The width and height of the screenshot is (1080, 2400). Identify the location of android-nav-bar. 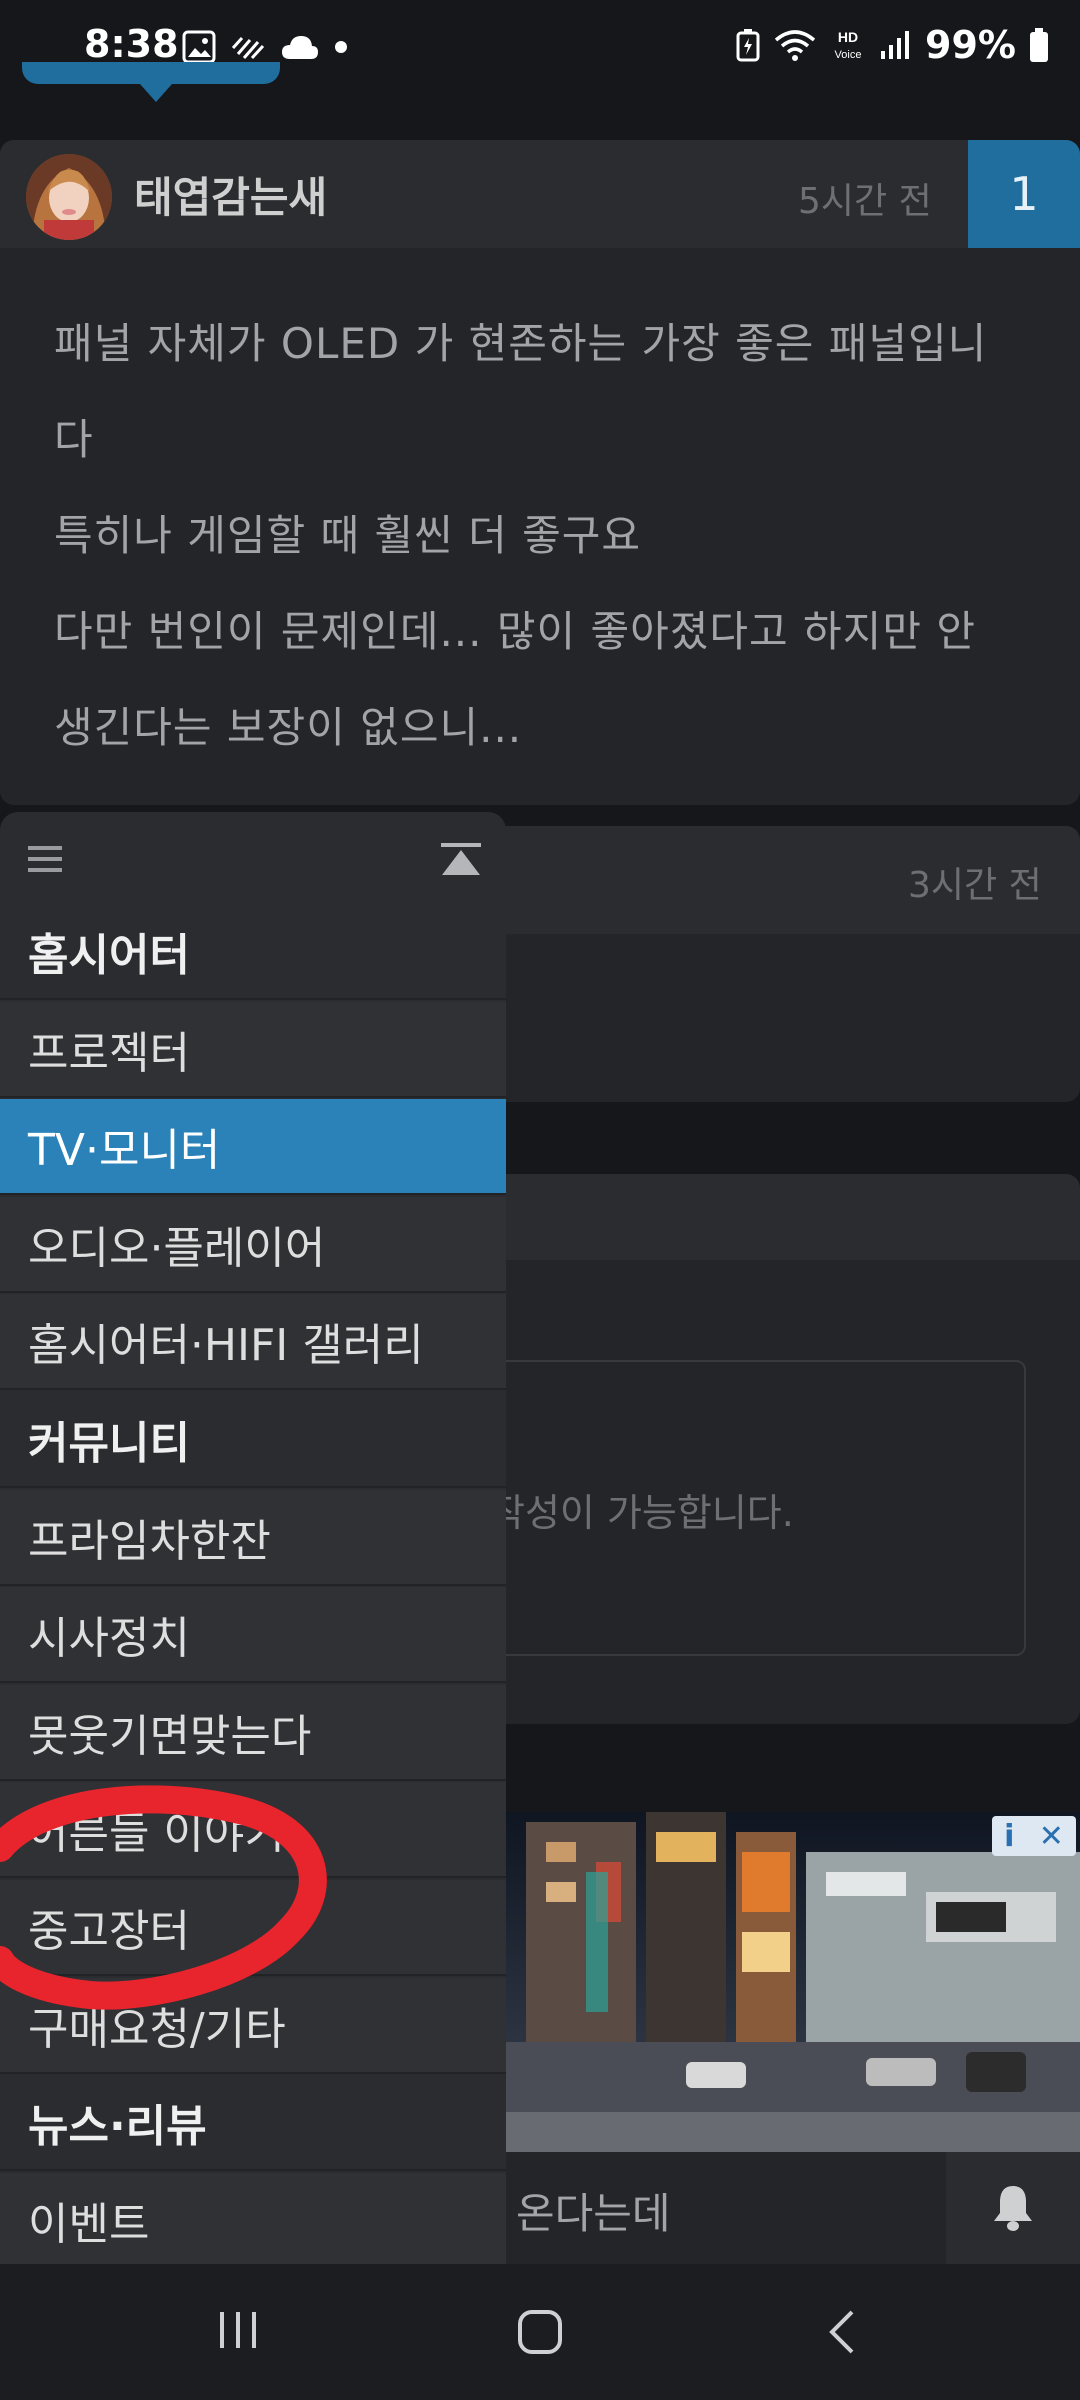
(540, 2332).